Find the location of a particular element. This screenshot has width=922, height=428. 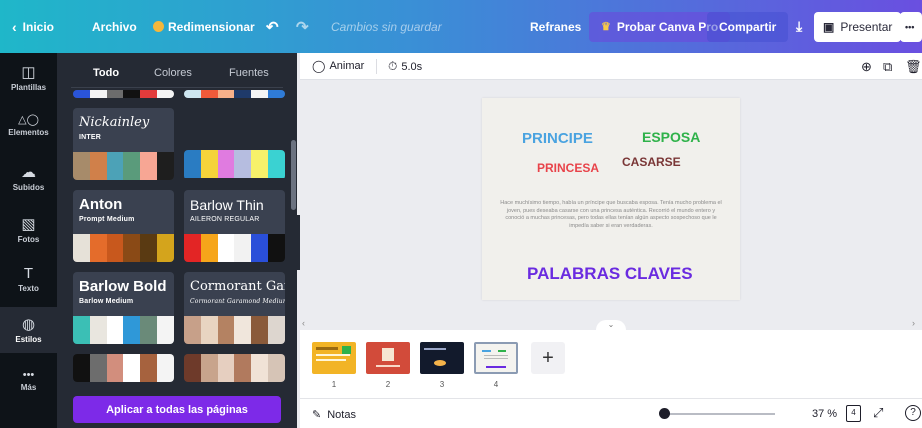

styles-icon: ◍ is located at coordinates (28, 324).